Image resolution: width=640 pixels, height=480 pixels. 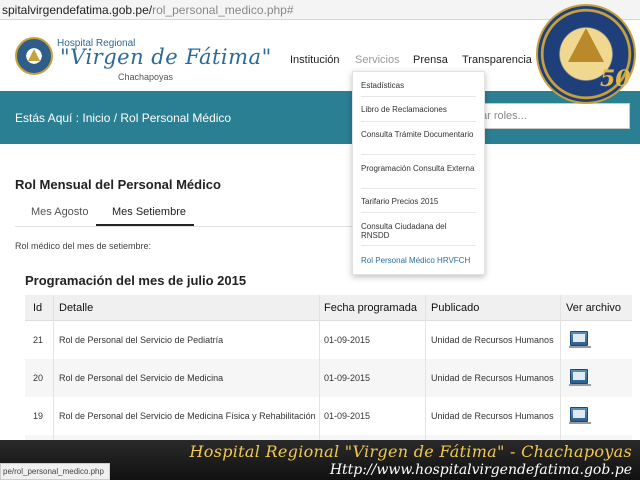 I want to click on row-detalle: Rol de Personal del Servicio de Medicina, so click(x=141, y=378).